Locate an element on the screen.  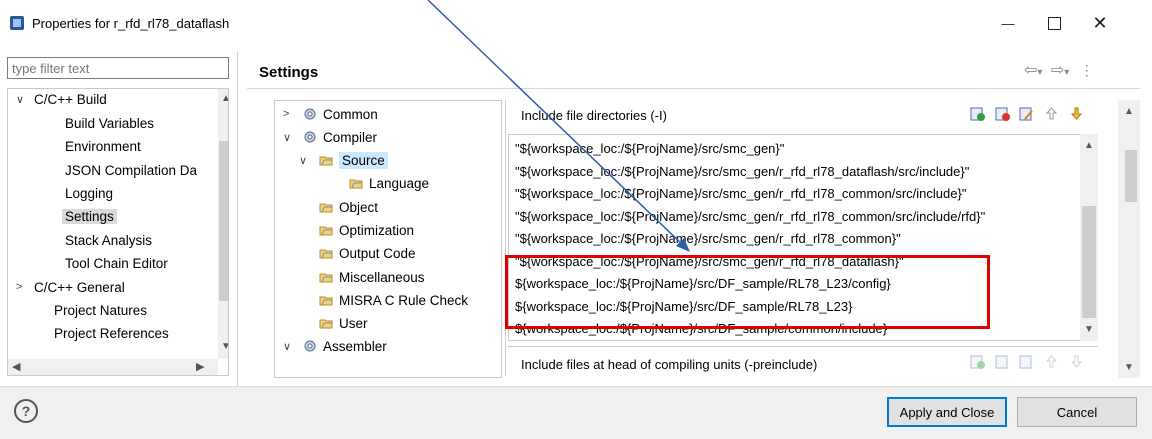
cancel-button: Cancel is located at coordinates (1077, 412).